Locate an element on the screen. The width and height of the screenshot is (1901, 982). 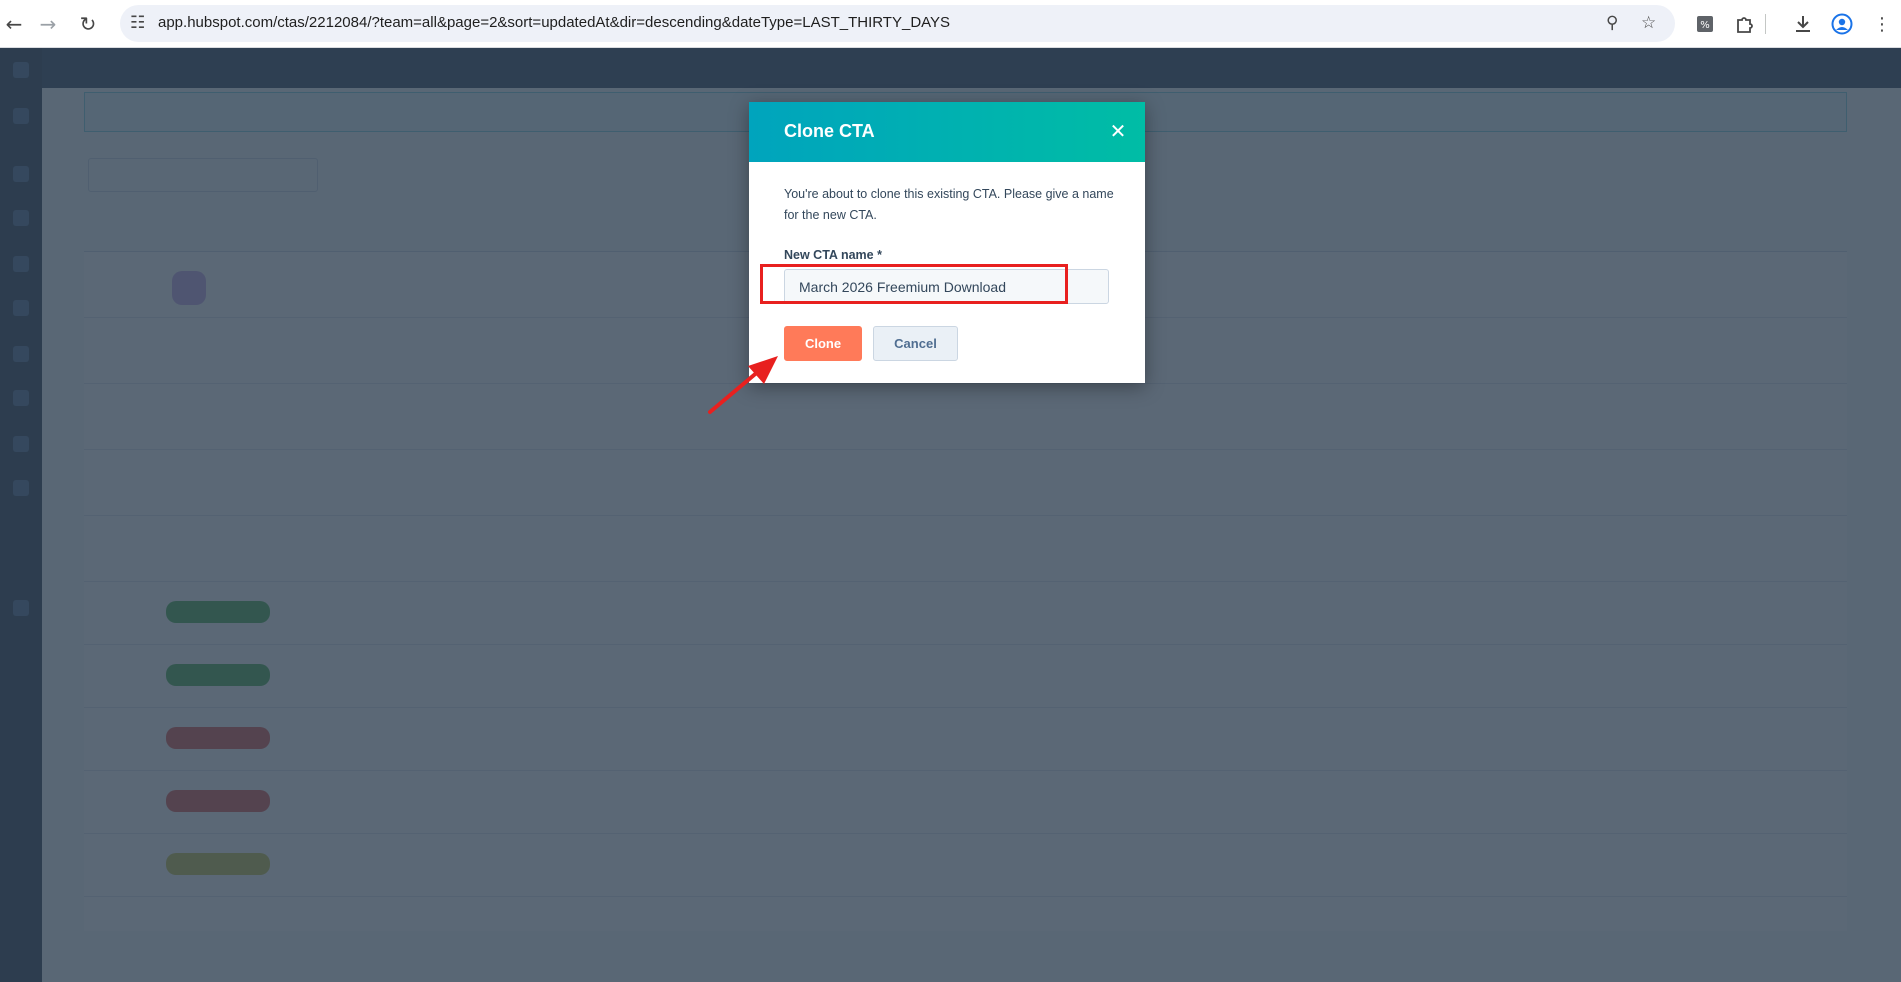
dialog-title: Clone CTA is located at coordinates (829, 131).